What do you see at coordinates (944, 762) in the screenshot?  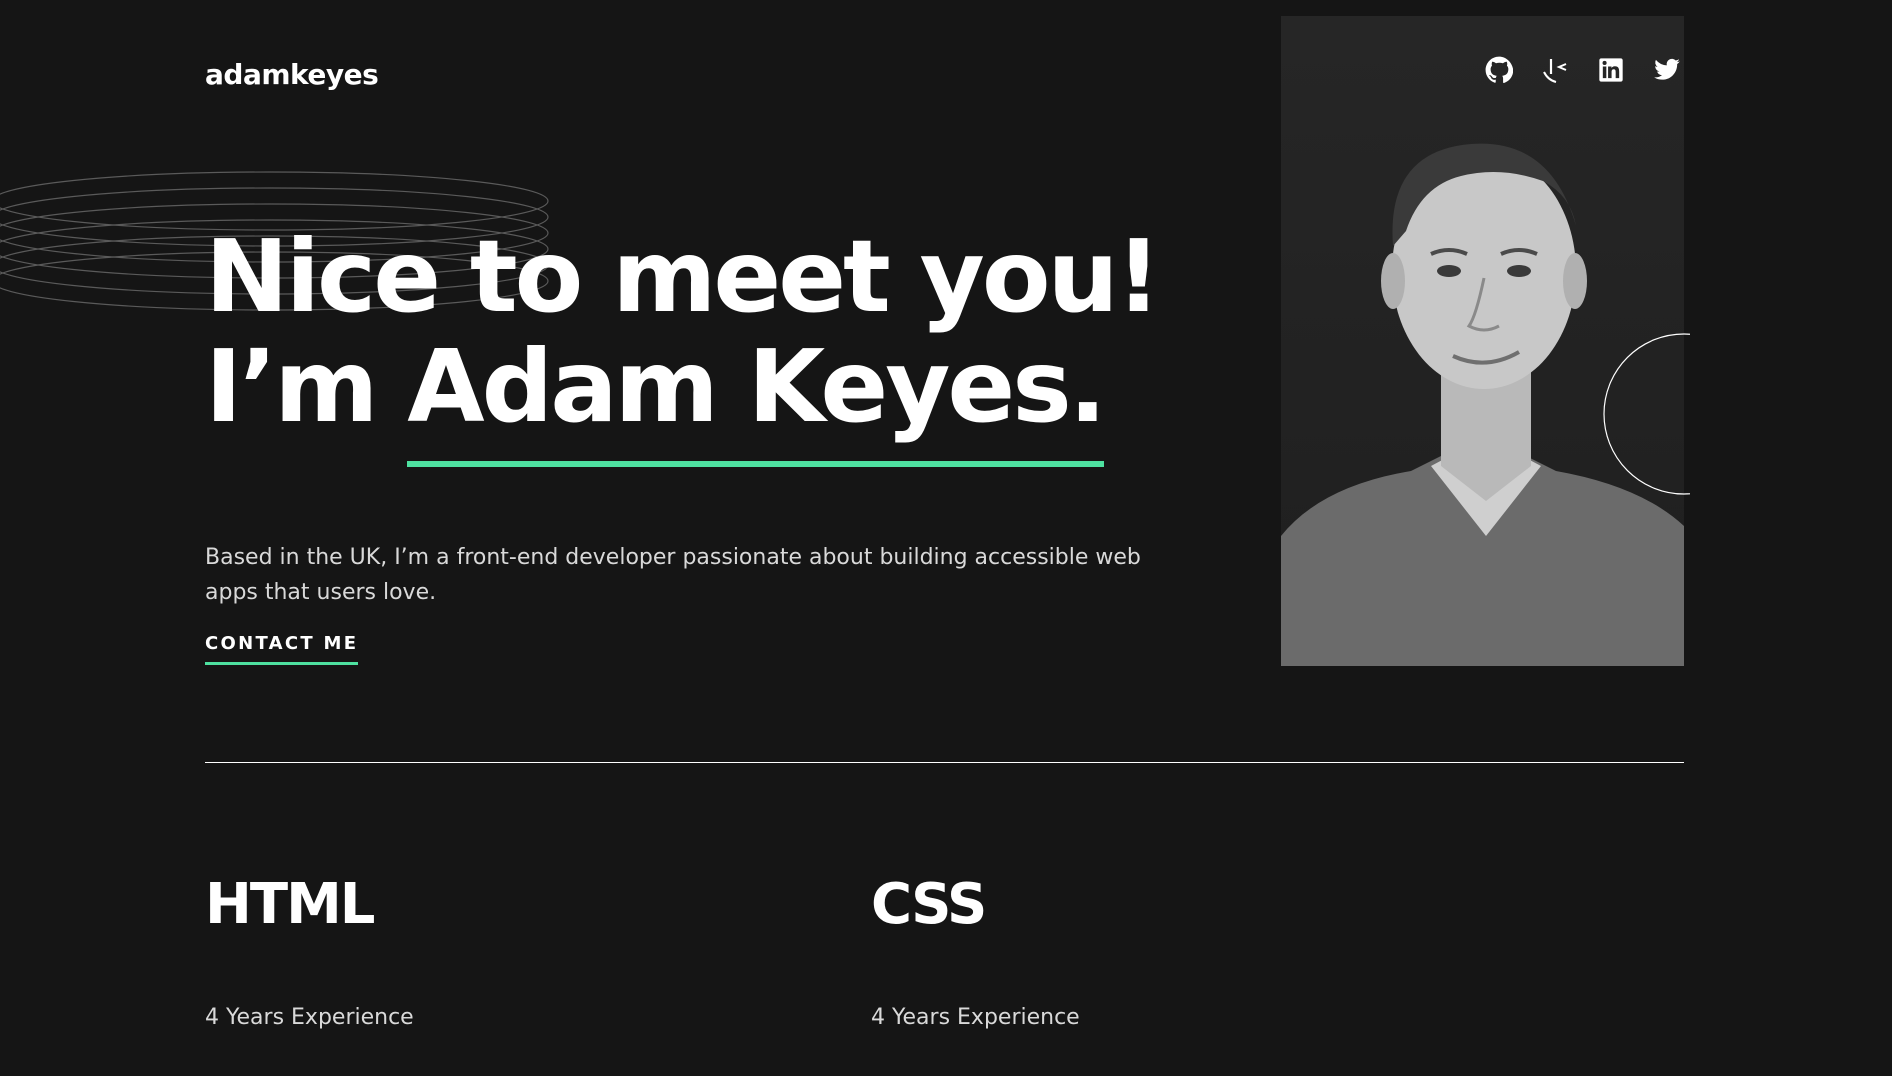 I see `section-divider` at bounding box center [944, 762].